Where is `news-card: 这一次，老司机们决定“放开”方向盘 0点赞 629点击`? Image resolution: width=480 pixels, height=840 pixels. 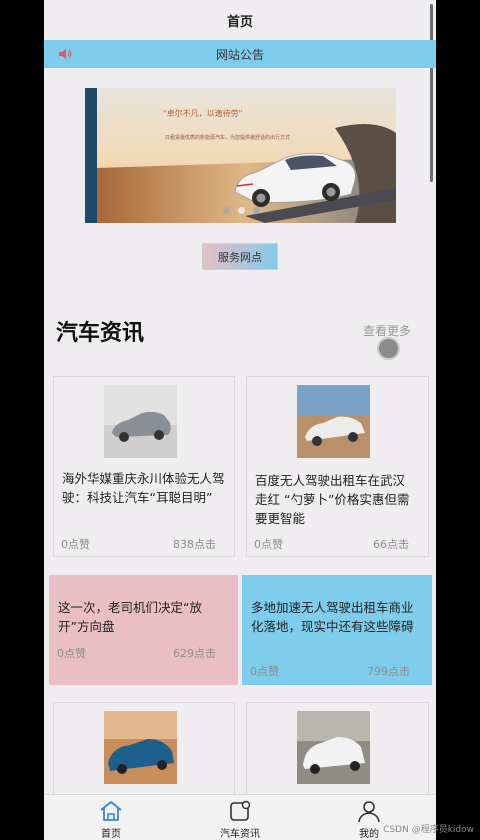 news-card: 这一次，老司机们决定“放开”方向盘 0点赞 629点击 is located at coordinates (143, 630).